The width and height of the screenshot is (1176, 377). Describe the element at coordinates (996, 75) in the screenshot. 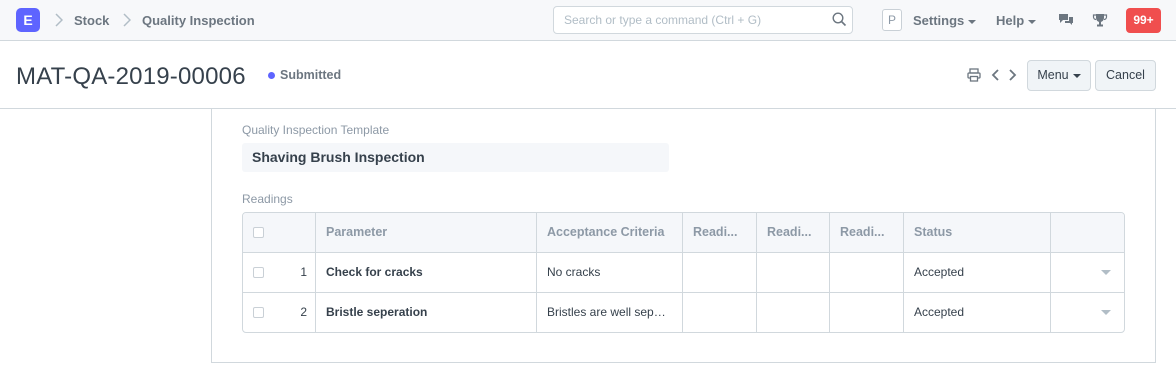

I see `chevron-left-icon` at that location.